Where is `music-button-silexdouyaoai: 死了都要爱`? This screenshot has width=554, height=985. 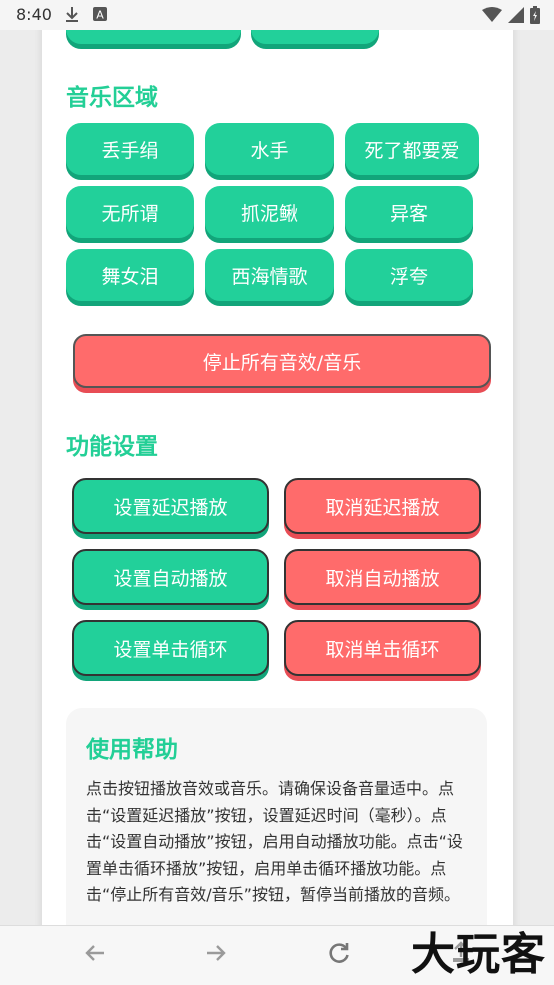
music-button-silexdouyaoai: 死了都要爱 is located at coordinates (412, 149).